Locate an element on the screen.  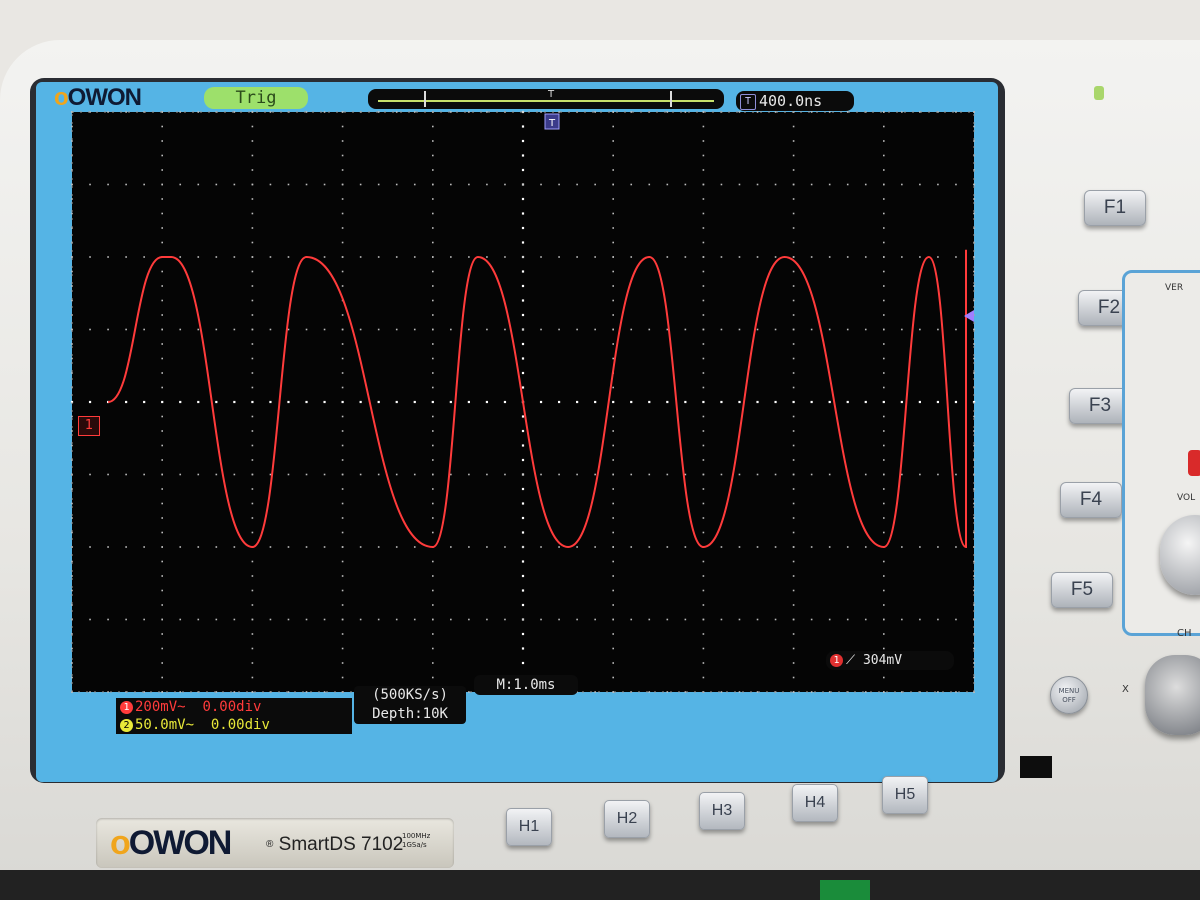
h1-button: H1 is located at coordinates (529, 827).